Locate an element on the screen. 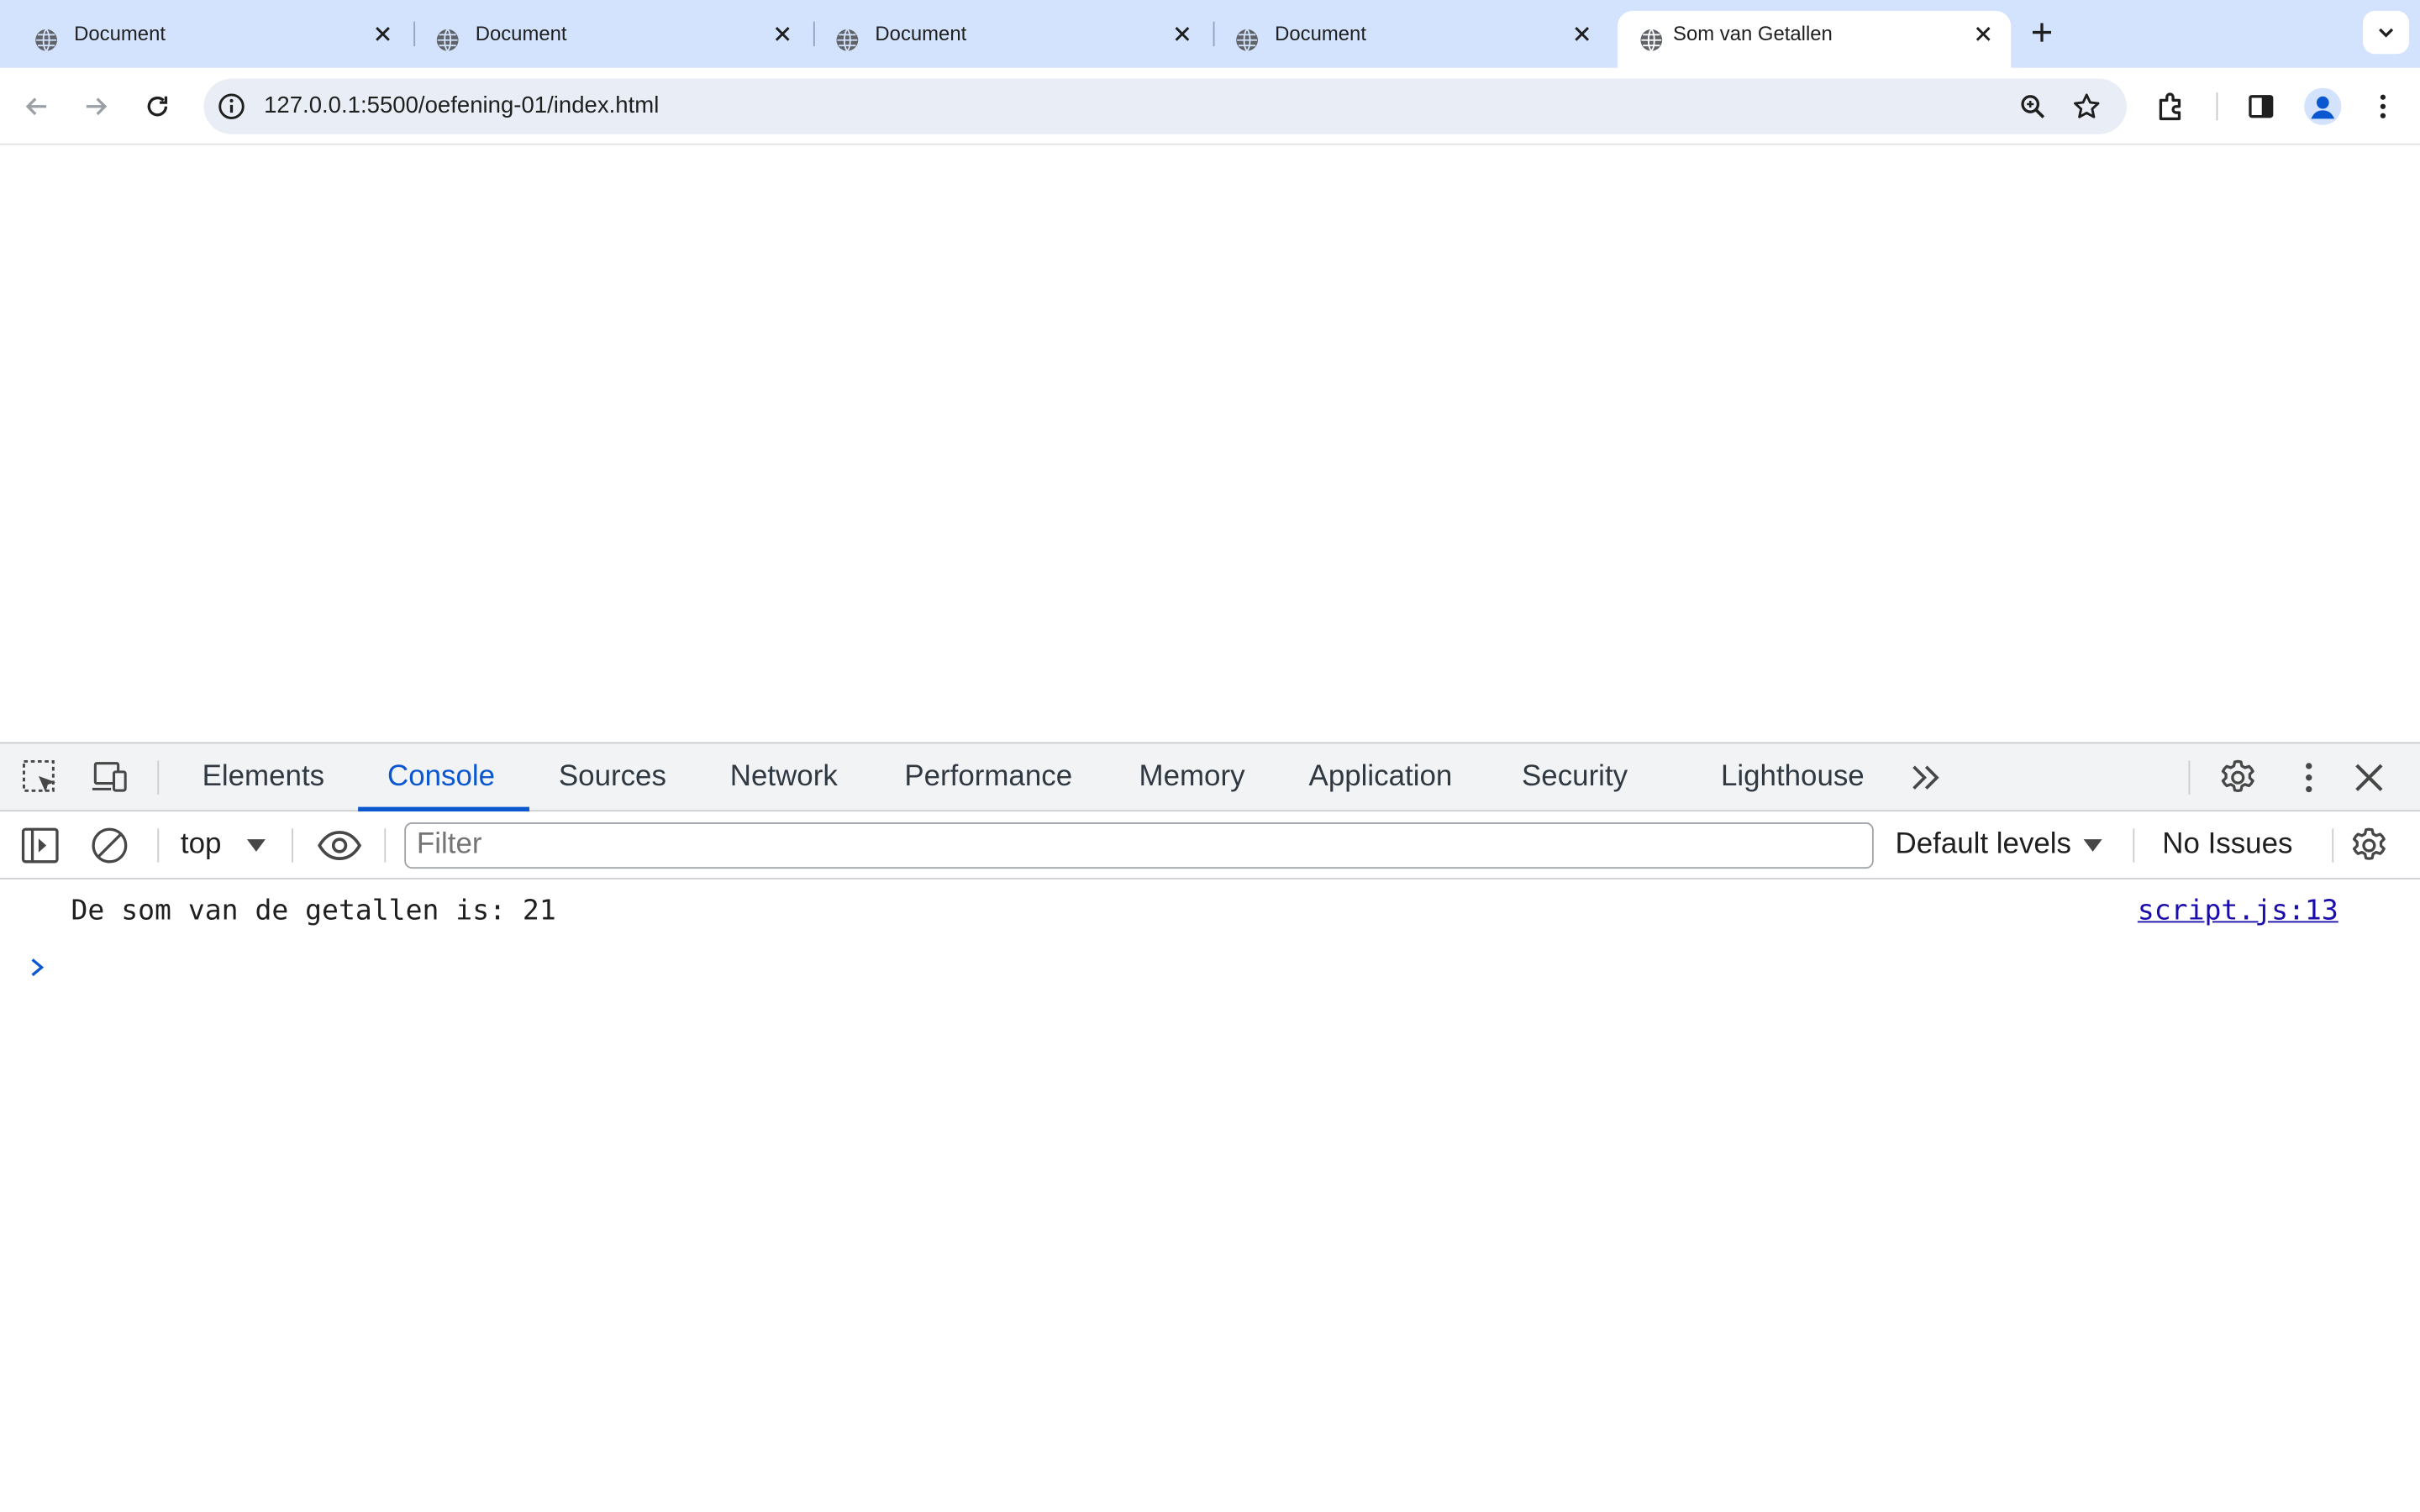  console-toolbar: top Default levels No Issues is located at coordinates (1210, 845).